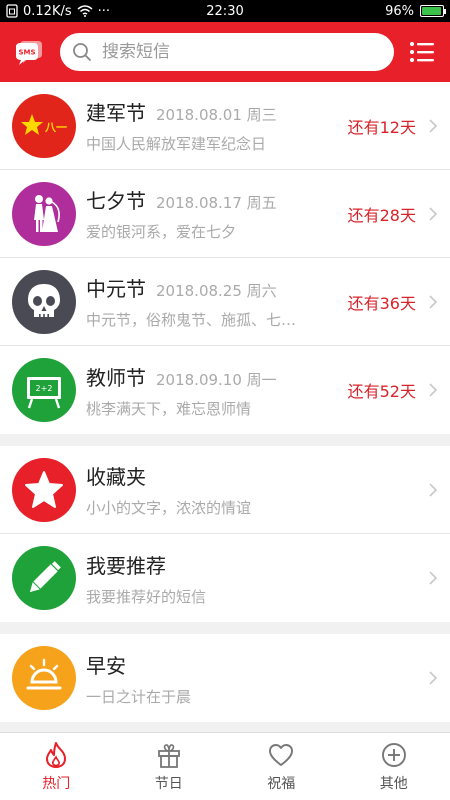  What do you see at coordinates (176, 144) in the screenshot?
I see `item-subtitle: 中国人民解放军建军纪念日` at bounding box center [176, 144].